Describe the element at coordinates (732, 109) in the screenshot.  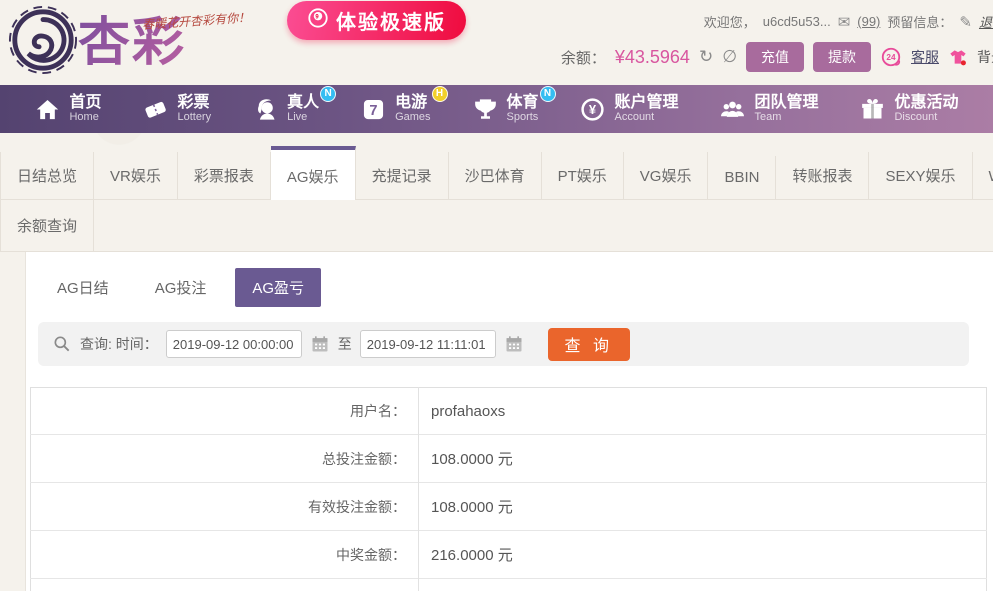
I see `team-people-icon` at that location.